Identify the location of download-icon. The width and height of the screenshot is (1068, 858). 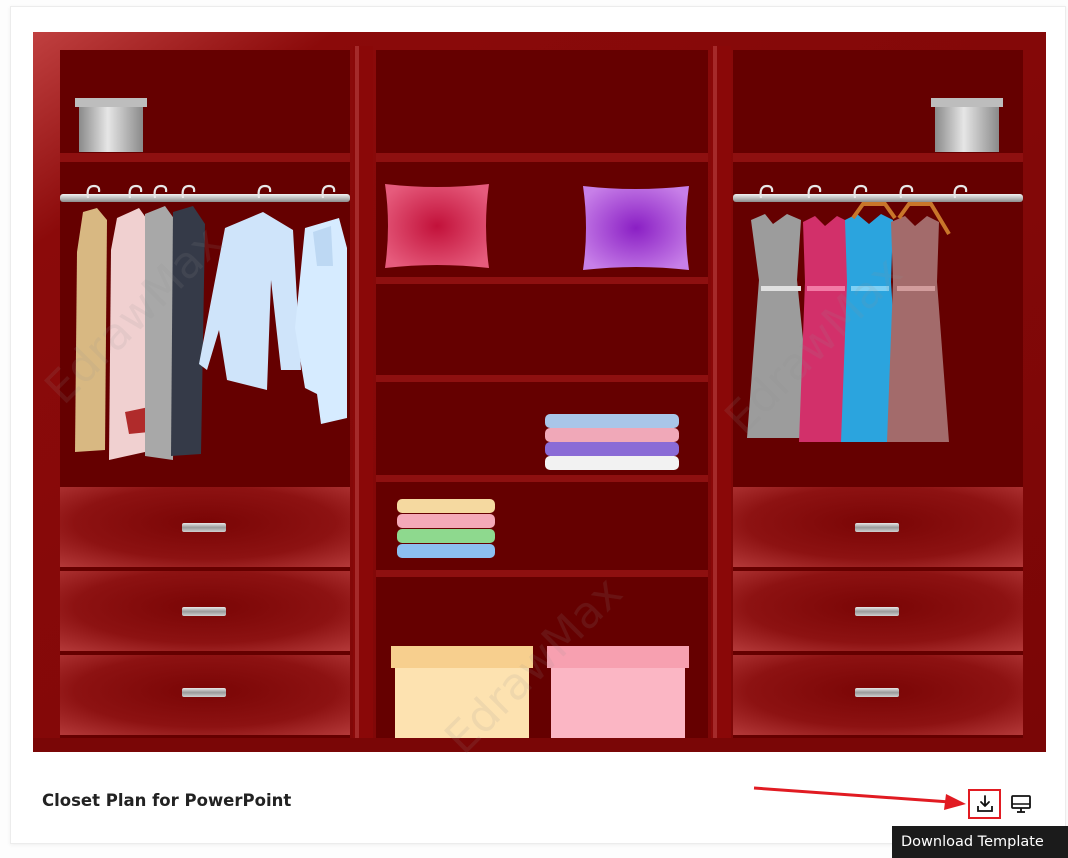
(984, 803).